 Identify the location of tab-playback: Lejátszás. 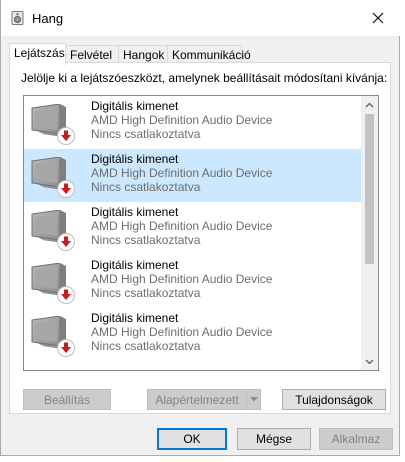
(37, 54).